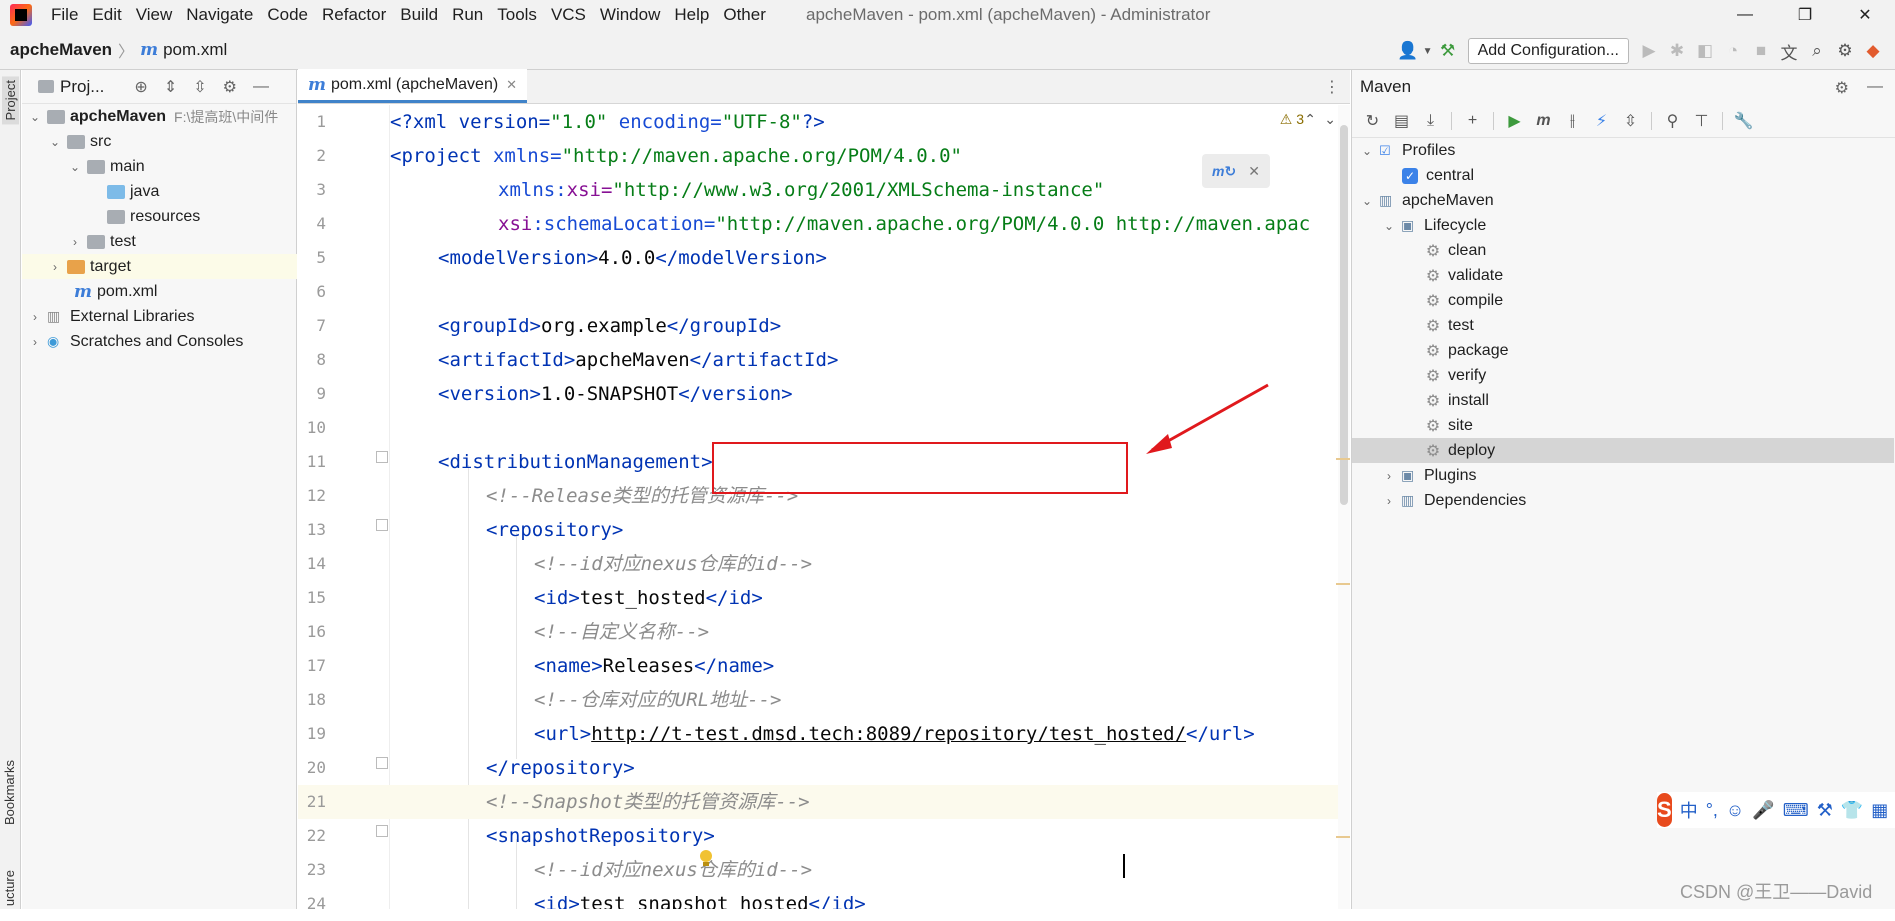  Describe the element at coordinates (1623, 200) in the screenshot. I see `maven-item-project: ⌄ ▥ apcheMaven` at that location.